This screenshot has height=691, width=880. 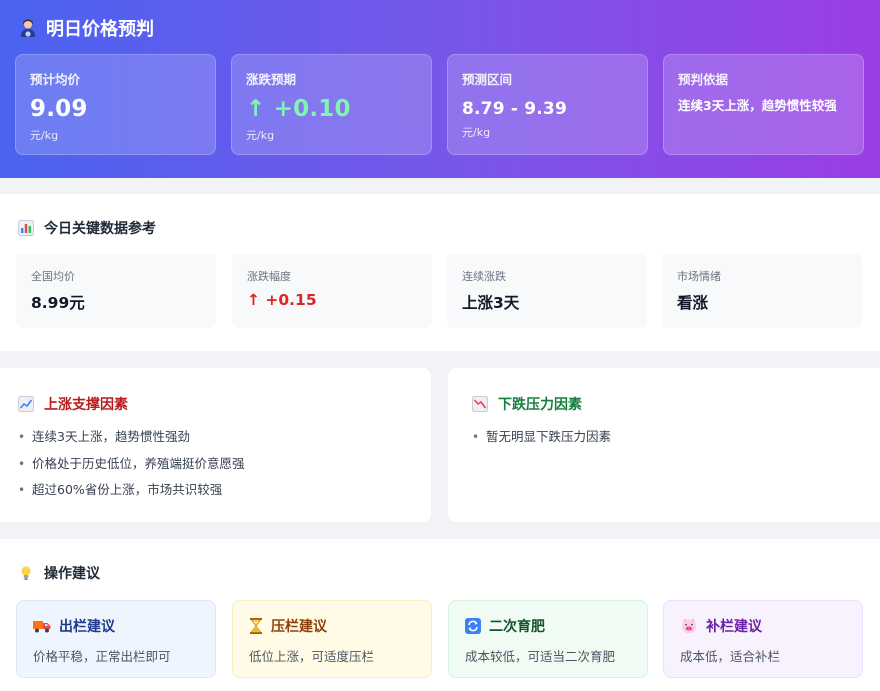 What do you see at coordinates (298, 109) in the screenshot?
I see `forecast-change-value: ↑ +0.10` at bounding box center [298, 109].